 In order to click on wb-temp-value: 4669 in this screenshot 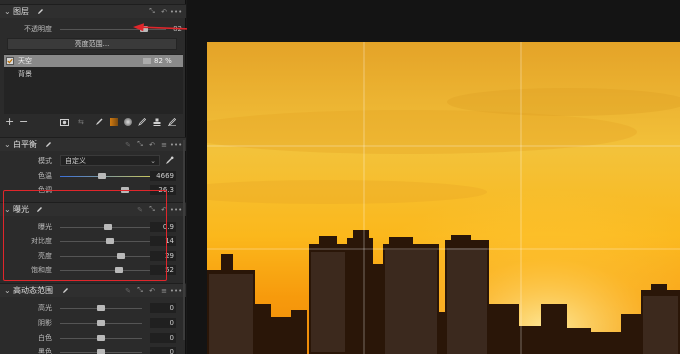, I will do `click(163, 176)`.